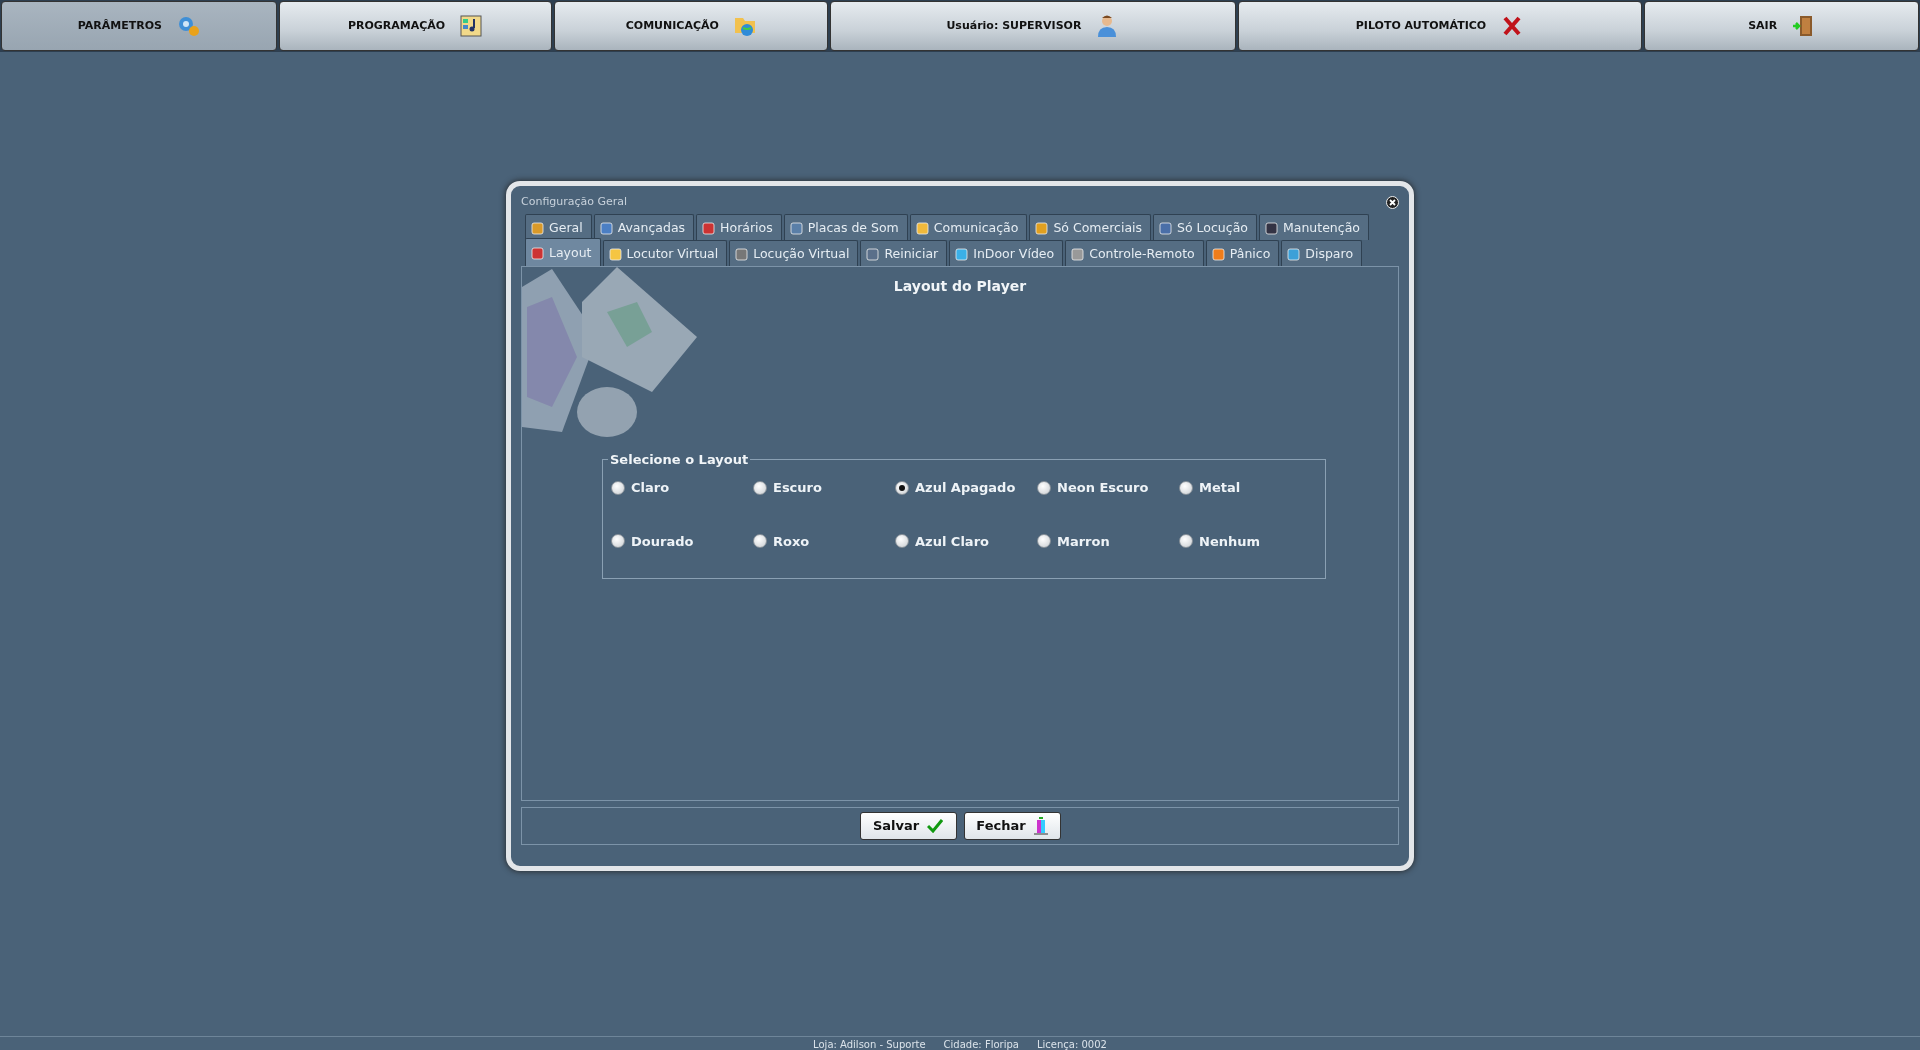 The width and height of the screenshot is (1920, 1050). Describe the element at coordinates (739, 227) in the screenshot. I see `tab: Horários` at that location.